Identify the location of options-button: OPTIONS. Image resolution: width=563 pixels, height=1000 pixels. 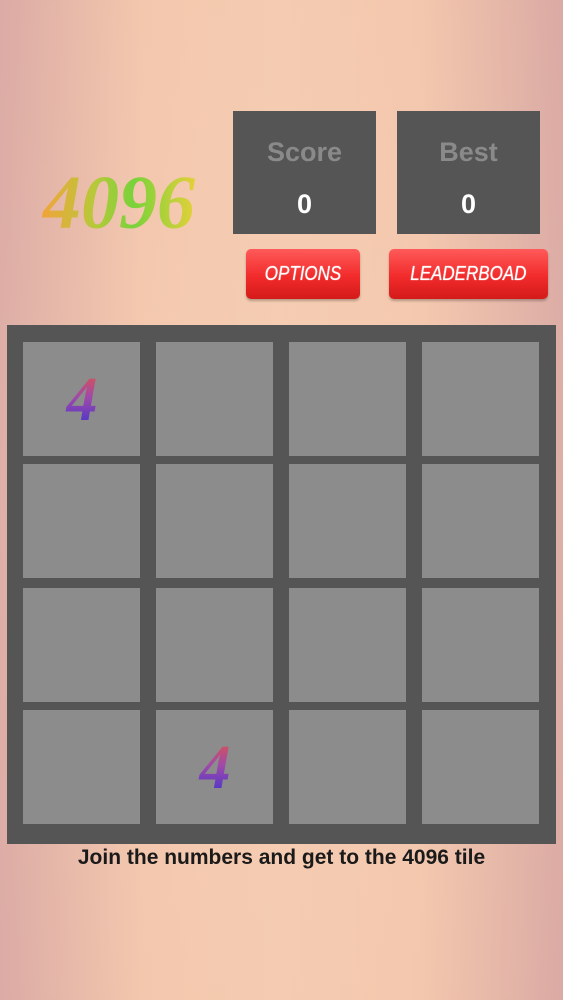
(303, 274).